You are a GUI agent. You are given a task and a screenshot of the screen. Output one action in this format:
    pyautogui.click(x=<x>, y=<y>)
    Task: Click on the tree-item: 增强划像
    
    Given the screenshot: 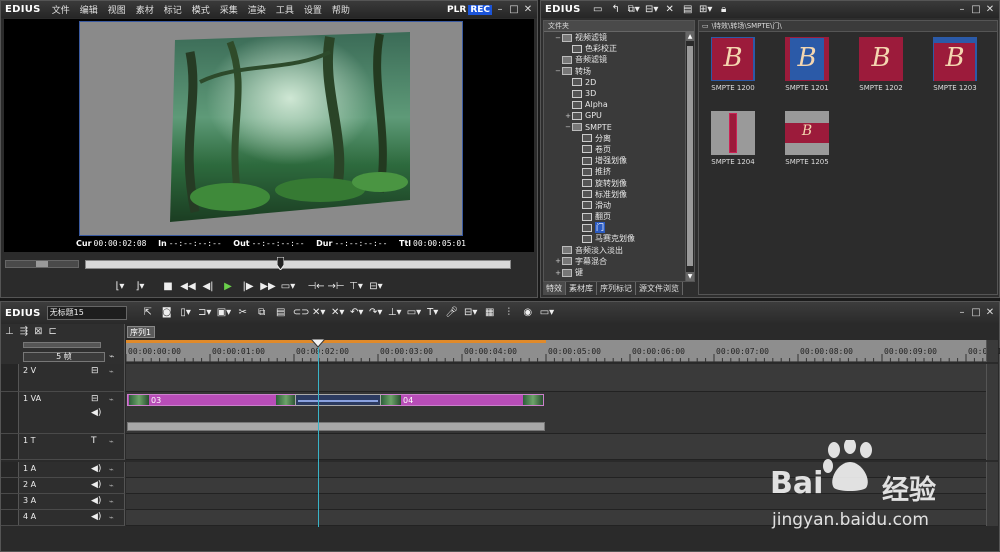 What is the action you would take?
    pyautogui.click(x=619, y=160)
    